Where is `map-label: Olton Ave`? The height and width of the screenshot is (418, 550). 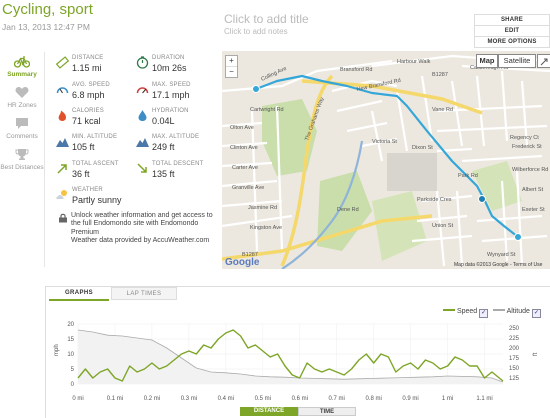 map-label: Olton Ave is located at coordinates (242, 128).